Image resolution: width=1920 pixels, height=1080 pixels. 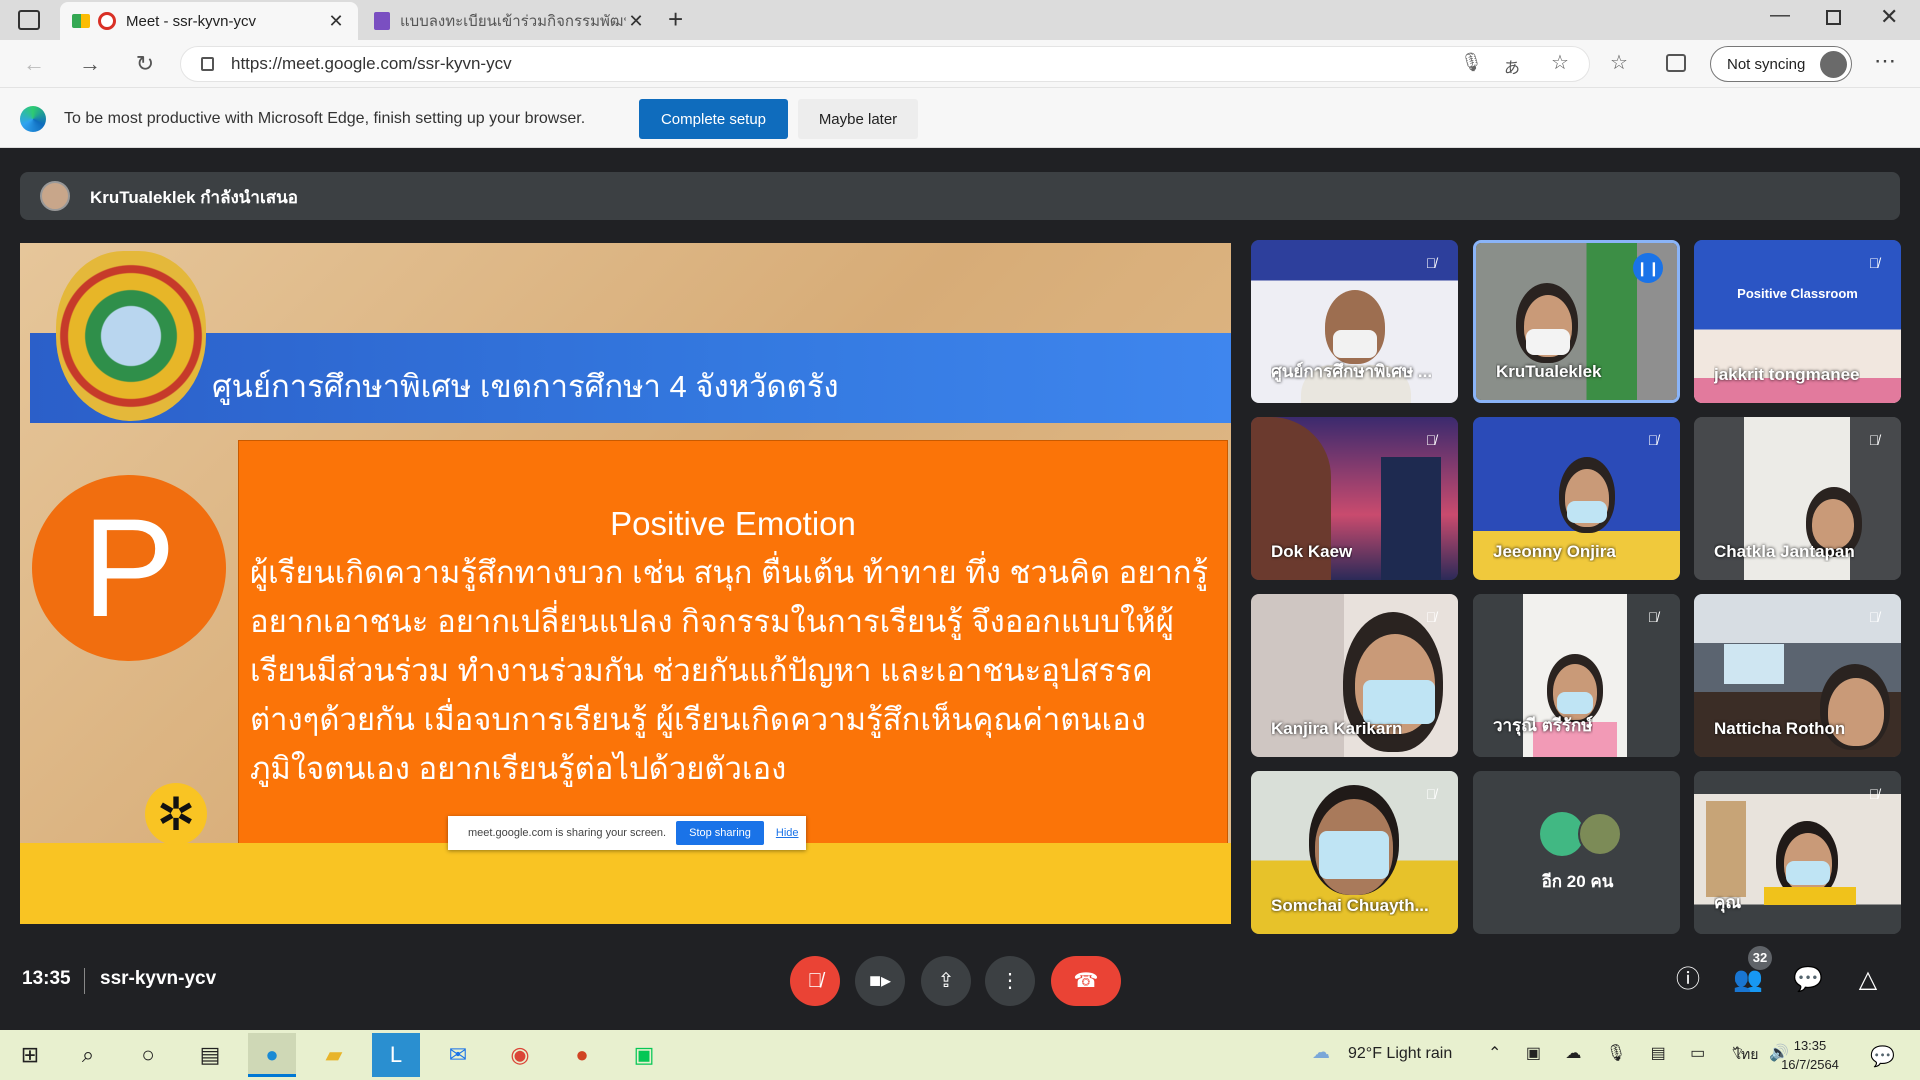 What do you see at coordinates (1576, 675) in the screenshot?
I see `participant-tile: 🎙̸ วารุณี ตรีรักษ์` at bounding box center [1576, 675].